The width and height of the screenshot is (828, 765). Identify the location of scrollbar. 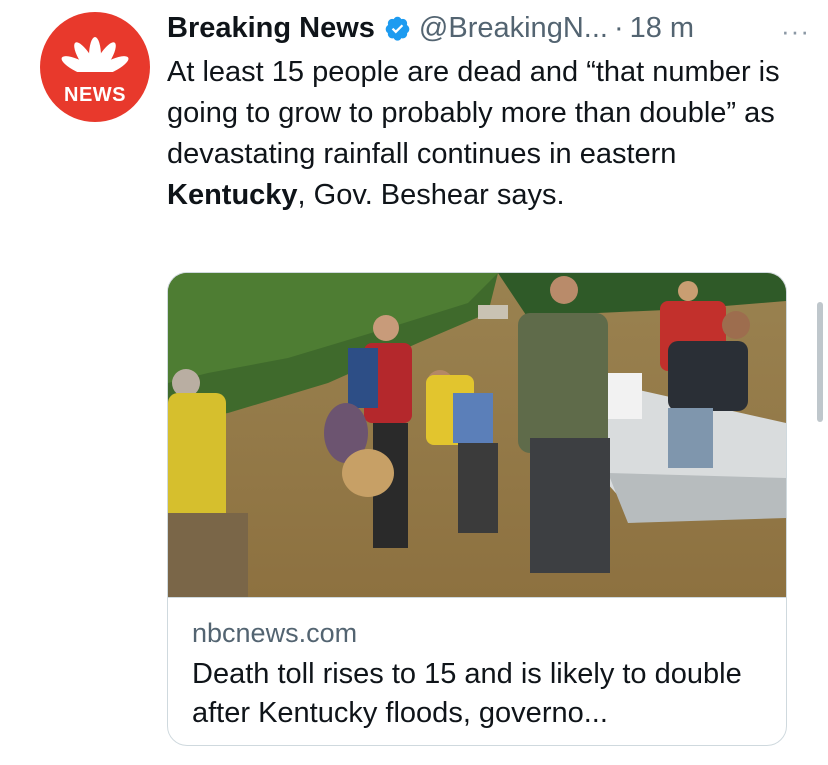
(820, 362).